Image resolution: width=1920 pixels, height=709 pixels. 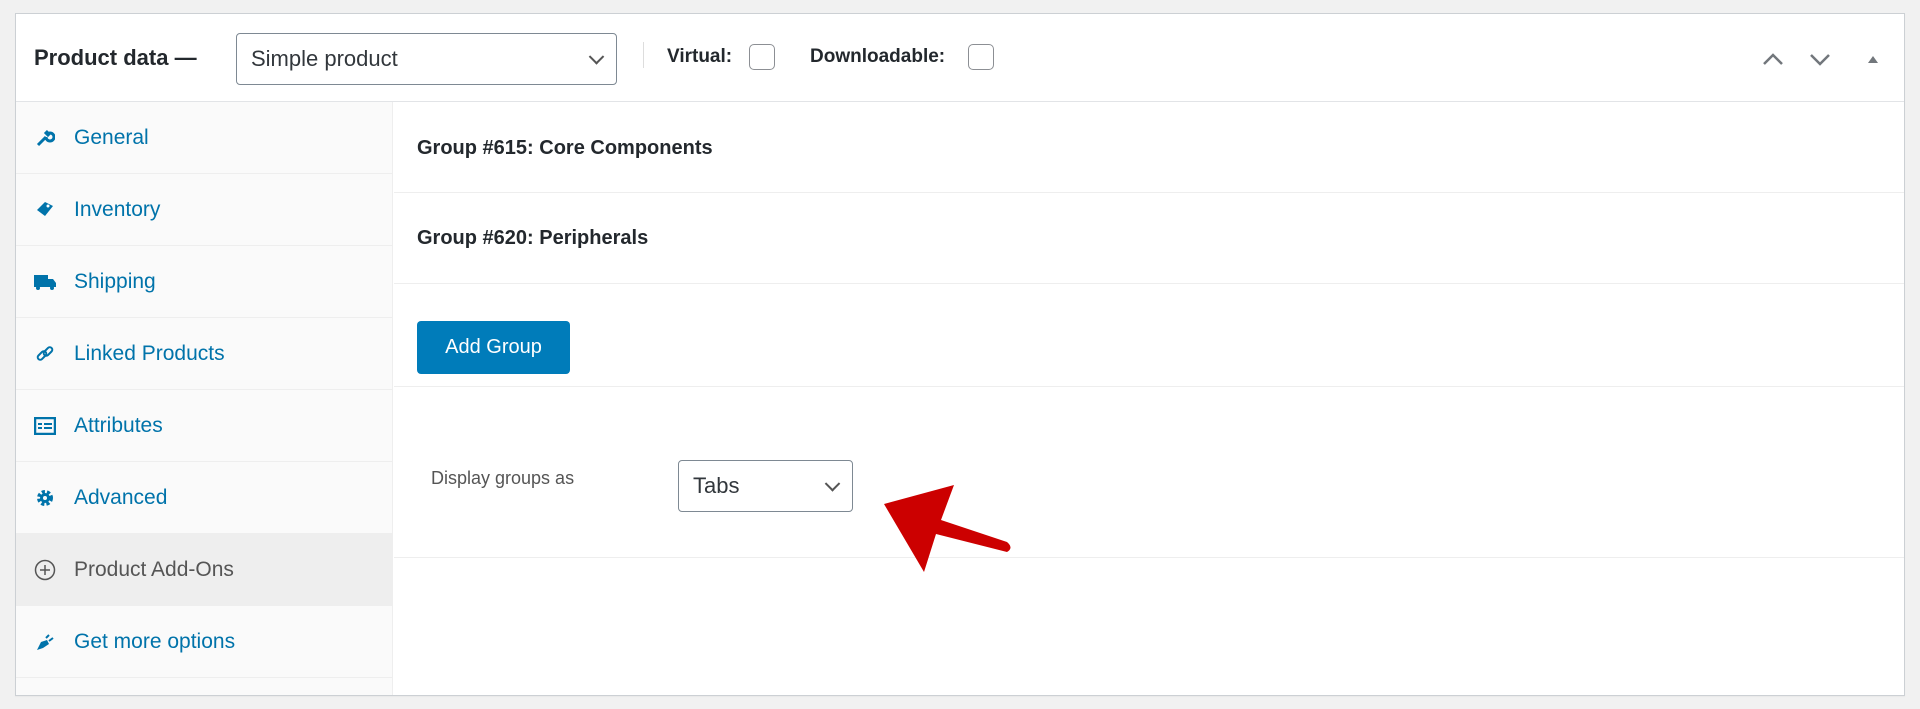 What do you see at coordinates (115, 281) in the screenshot?
I see `sidebar-item-label: Shipping` at bounding box center [115, 281].